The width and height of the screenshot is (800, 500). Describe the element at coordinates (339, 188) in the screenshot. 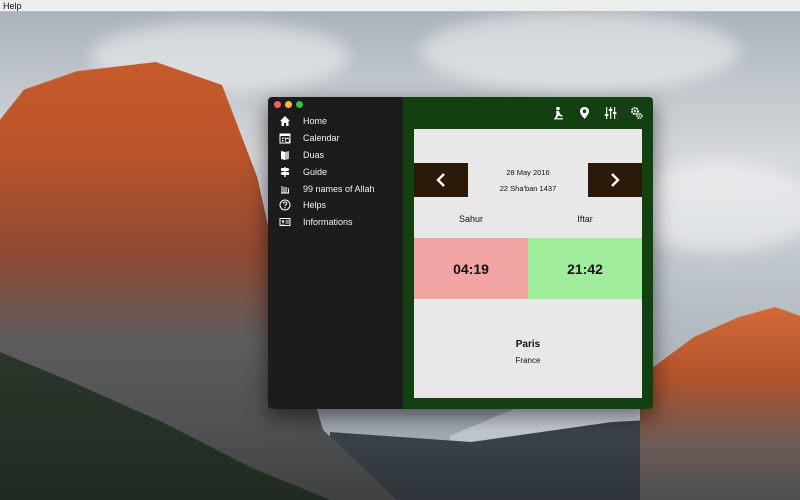

I see `sidebar-item-label: 99 names of Allah` at that location.